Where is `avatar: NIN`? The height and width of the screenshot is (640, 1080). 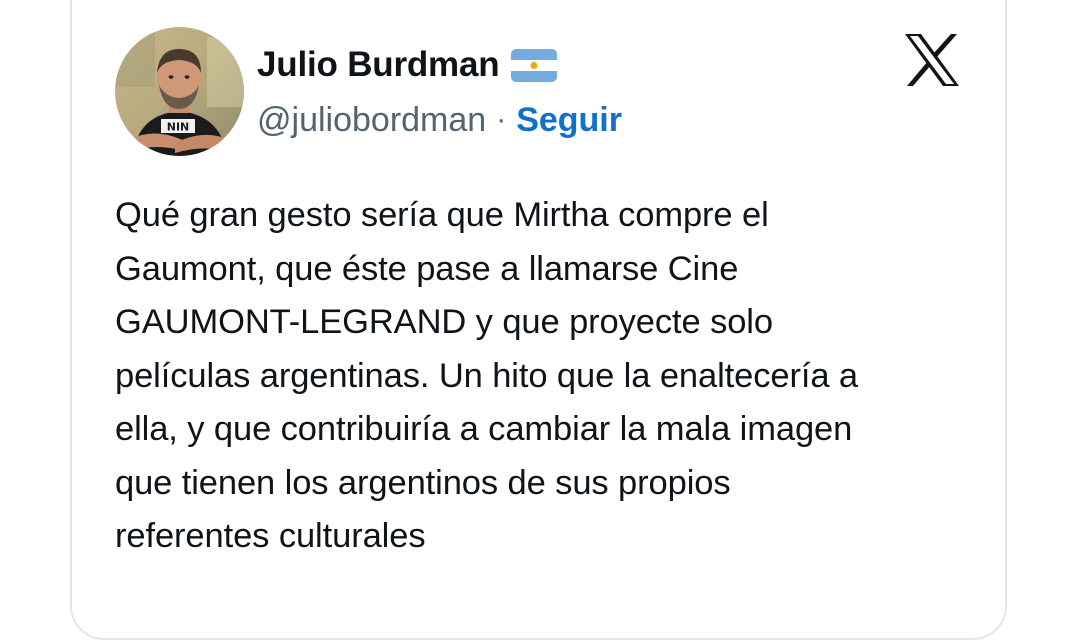 avatar: NIN is located at coordinates (179, 91).